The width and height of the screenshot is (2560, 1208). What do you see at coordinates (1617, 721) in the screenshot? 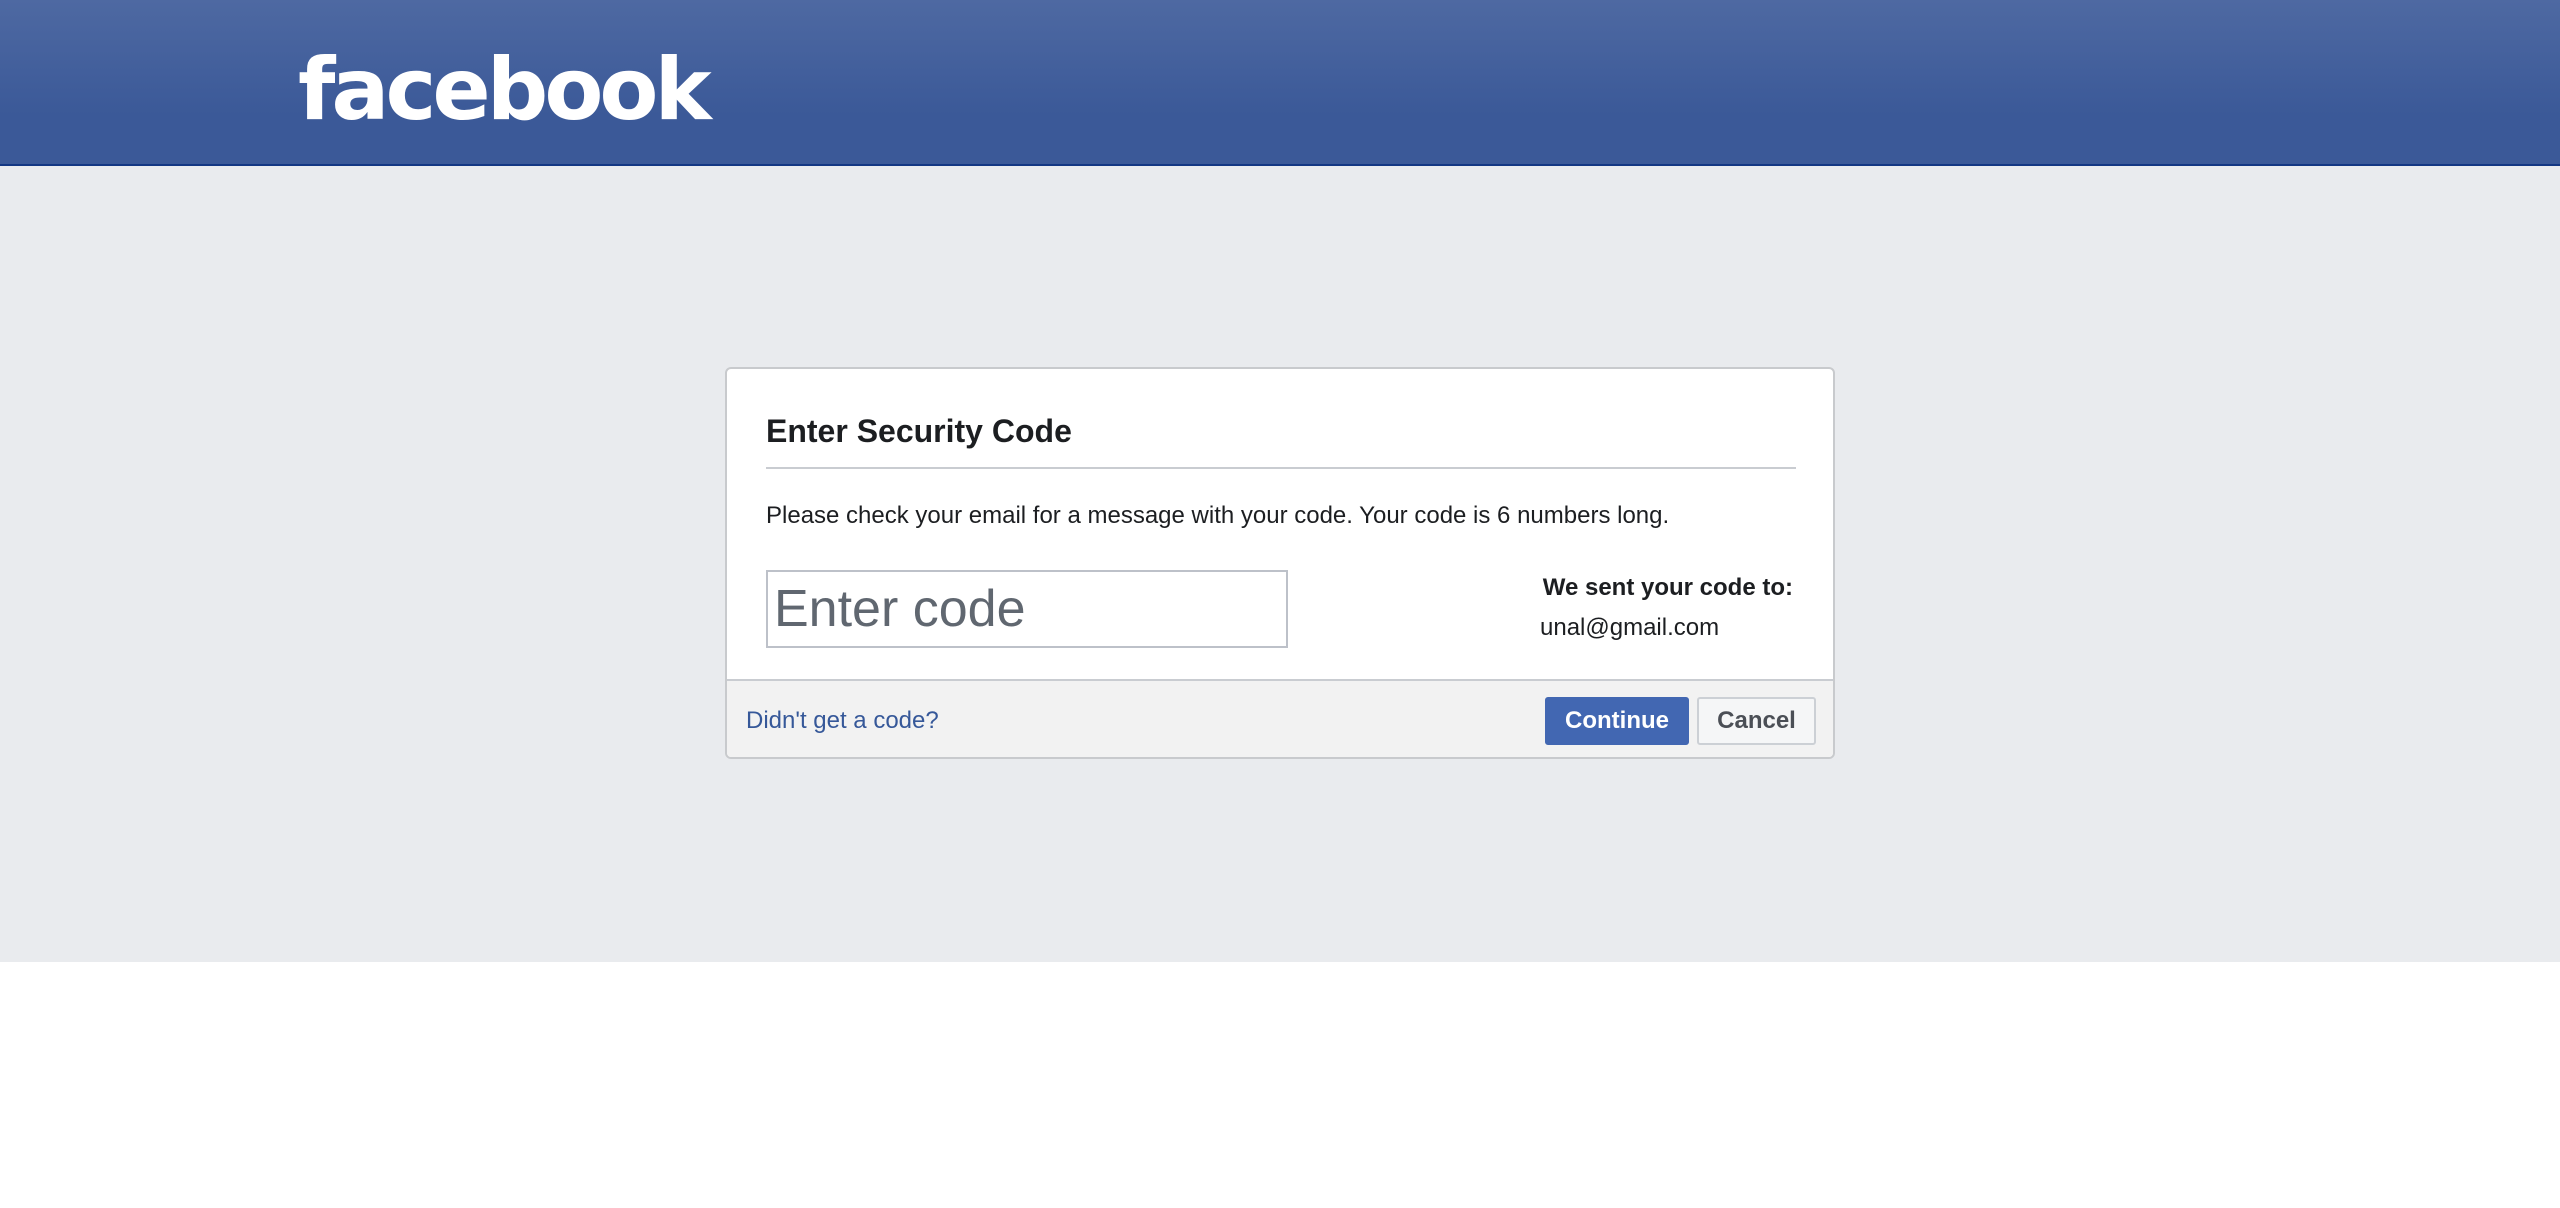
I see `continue-button: Continue` at bounding box center [1617, 721].